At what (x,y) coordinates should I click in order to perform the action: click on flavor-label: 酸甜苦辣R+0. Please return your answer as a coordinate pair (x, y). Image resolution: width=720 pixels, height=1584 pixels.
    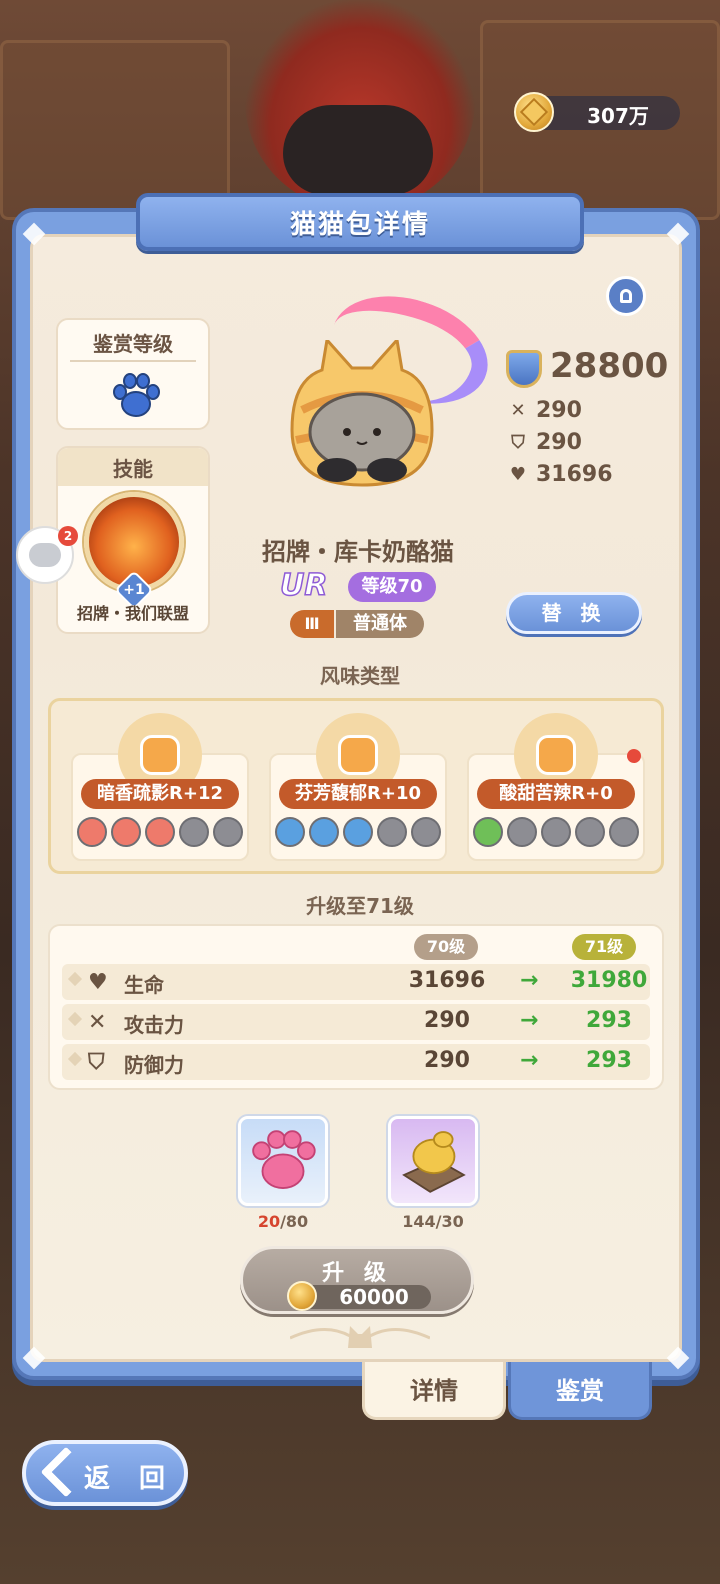
    Looking at the image, I should click on (556, 794).